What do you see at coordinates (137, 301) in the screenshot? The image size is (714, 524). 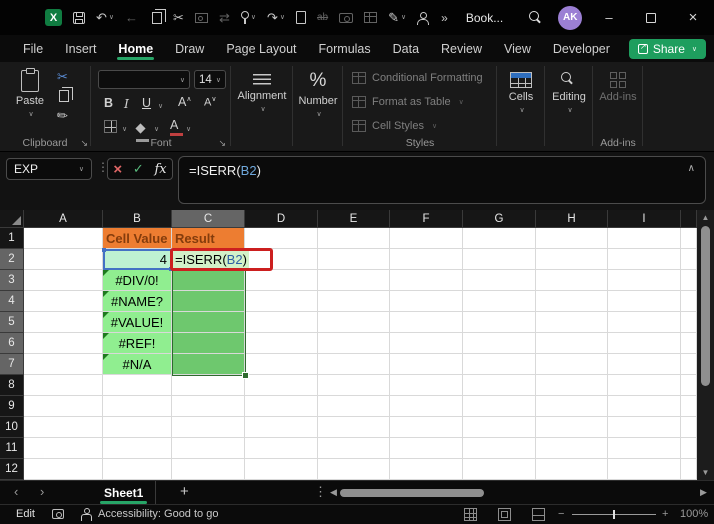 I see `cell-B4: #NAME?` at bounding box center [137, 301].